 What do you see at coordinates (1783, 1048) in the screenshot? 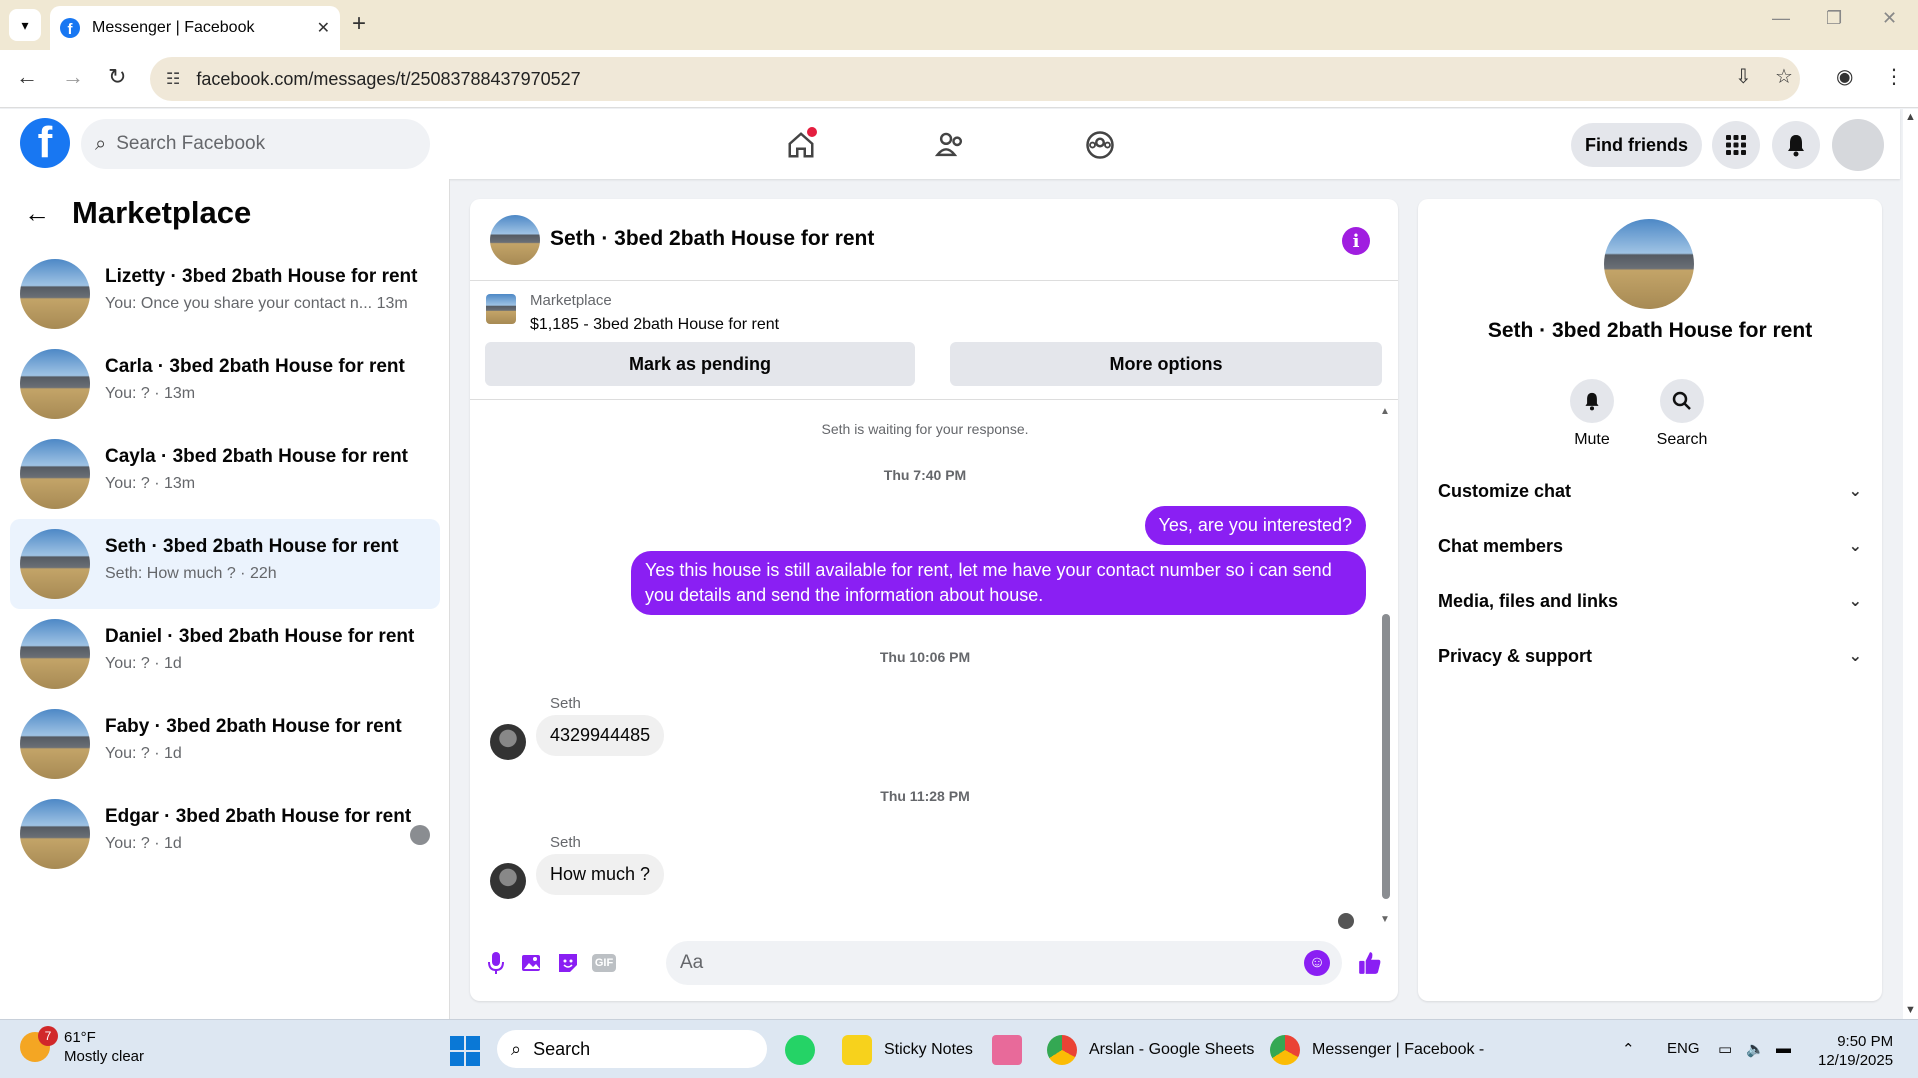
I see `battery-icon: ▬` at bounding box center [1783, 1048].